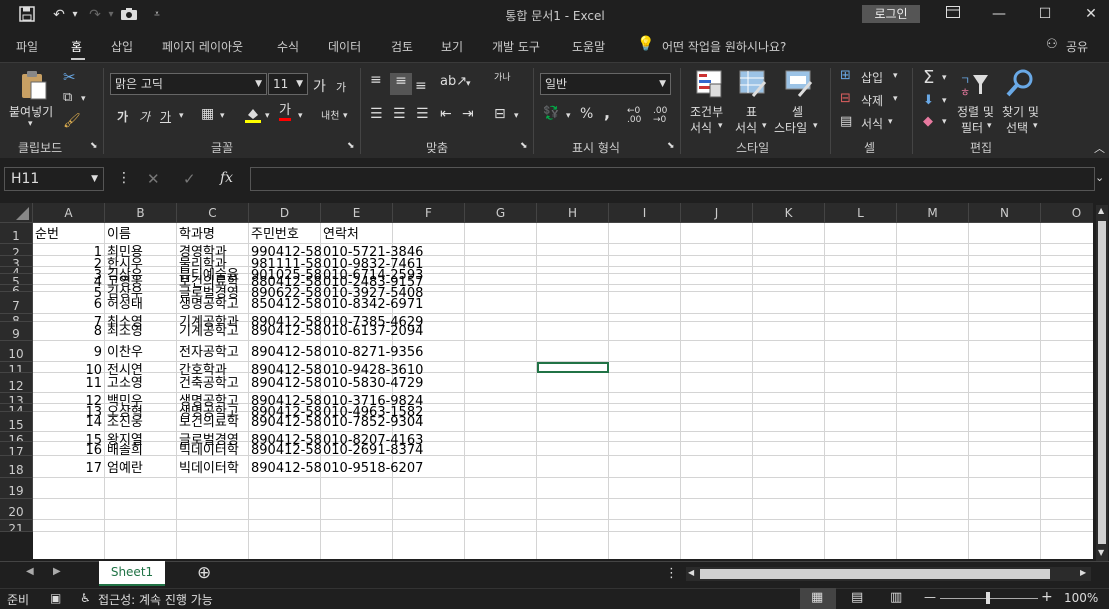 The image size is (1109, 609). I want to click on ribbon-display-icon, so click(953, 14).